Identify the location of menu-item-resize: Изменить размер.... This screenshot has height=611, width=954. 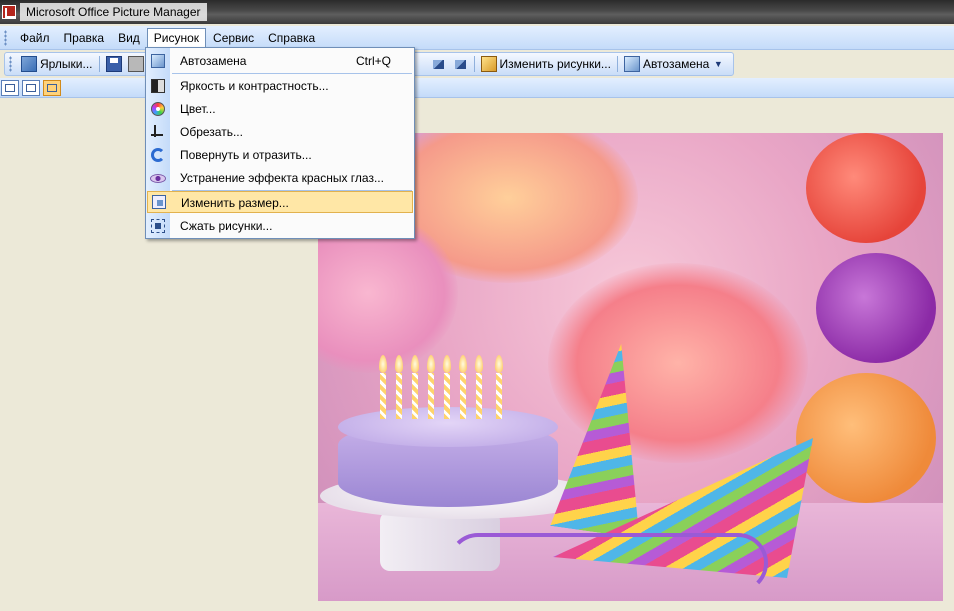
(280, 202).